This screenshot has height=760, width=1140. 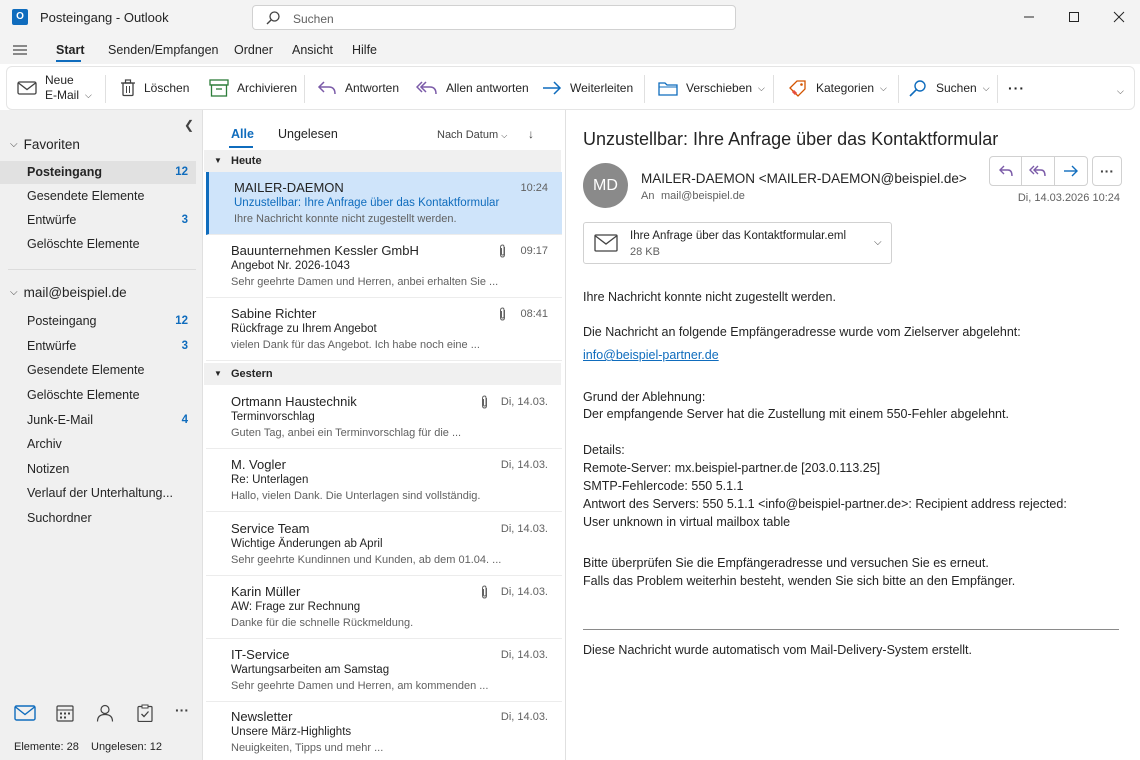 What do you see at coordinates (358, 88) in the screenshot?
I see `reply-button: Antworten` at bounding box center [358, 88].